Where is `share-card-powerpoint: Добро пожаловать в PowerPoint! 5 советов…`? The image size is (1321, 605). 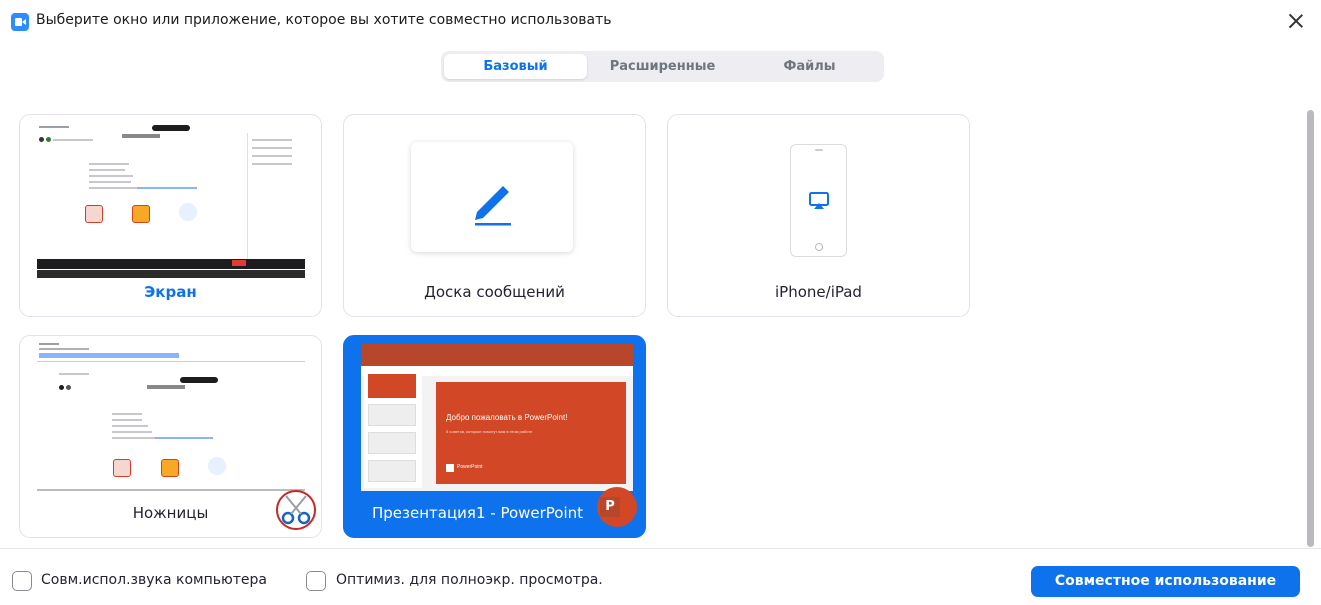
share-card-powerpoint: Добро пожаловать в PowerPoint! 5 советов… is located at coordinates (494, 436).